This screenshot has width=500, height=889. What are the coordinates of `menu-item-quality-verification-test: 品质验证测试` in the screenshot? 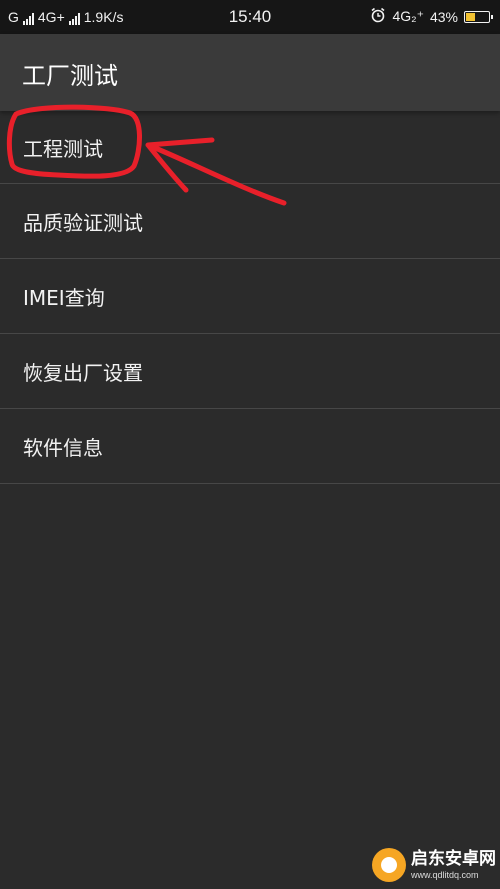 It's located at (250, 221).